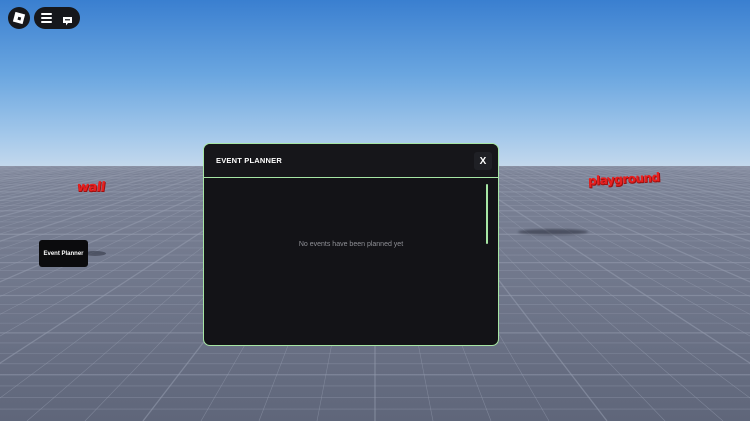 This screenshot has height=421, width=750. What do you see at coordinates (249, 160) in the screenshot?
I see `dialog-title: EVENT PLANNER` at bounding box center [249, 160].